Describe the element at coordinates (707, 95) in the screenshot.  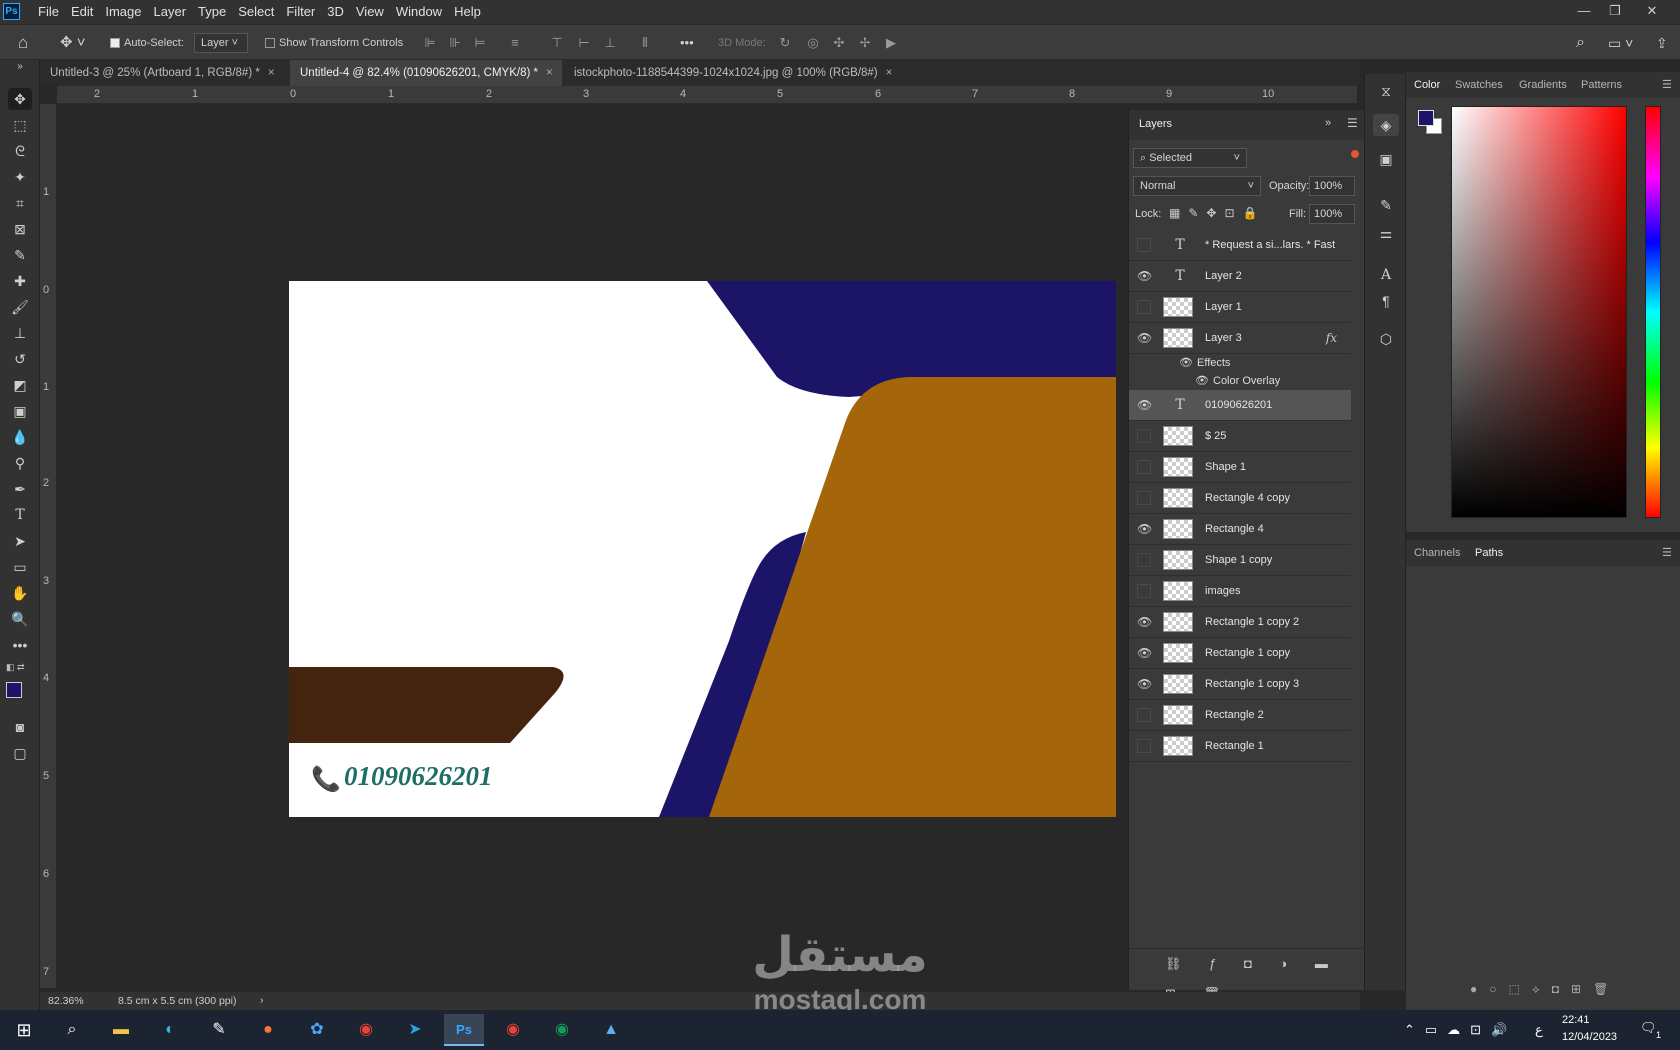
I see `horizontal-ruler: 2 1 0 1 2 3 4 5 6 7 8 9 10` at that location.